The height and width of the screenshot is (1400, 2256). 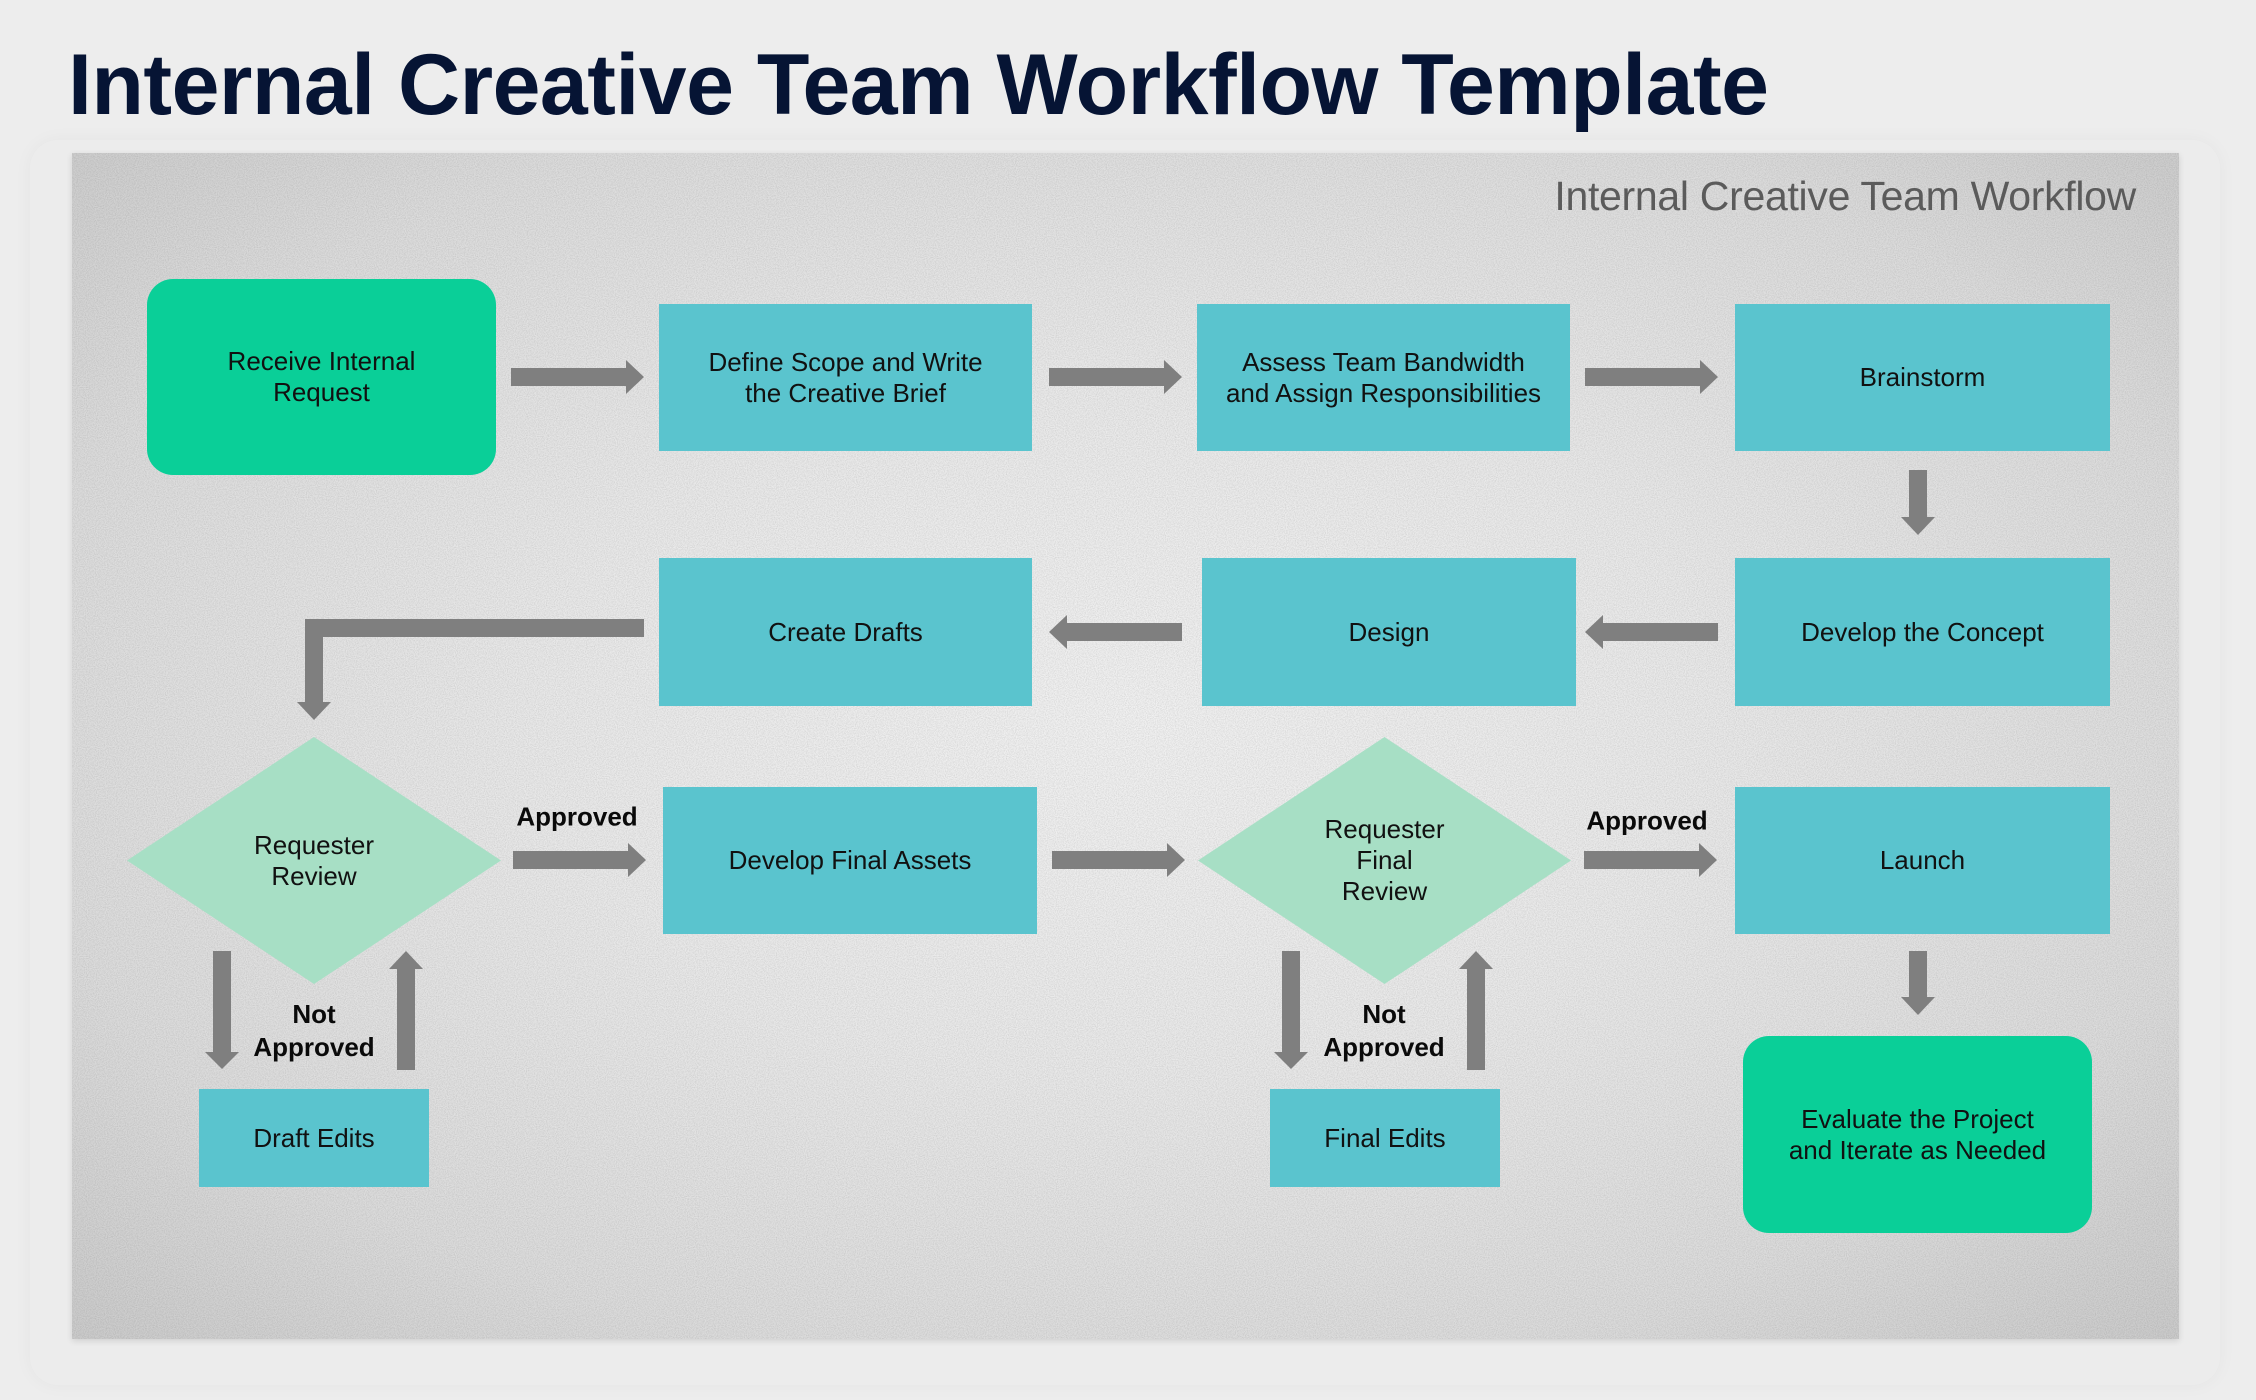 I want to click on node-develop-concept: Develop the Concept, so click(x=1922, y=632).